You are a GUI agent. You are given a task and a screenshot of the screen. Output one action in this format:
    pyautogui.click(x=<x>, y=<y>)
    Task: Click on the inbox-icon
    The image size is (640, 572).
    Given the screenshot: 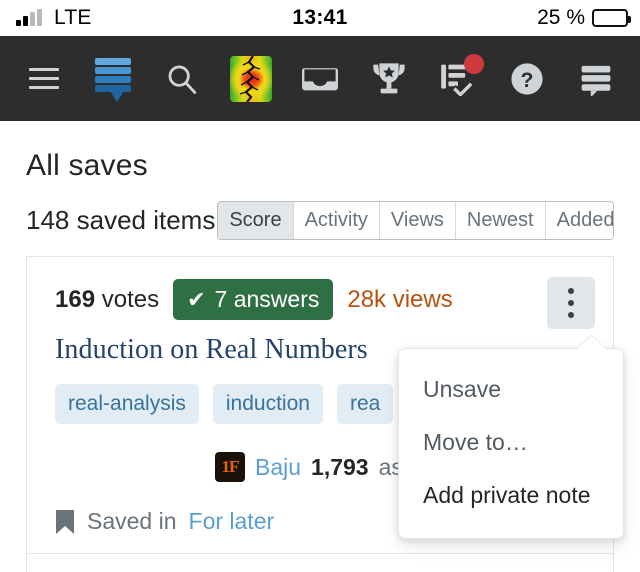 What is the action you would take?
    pyautogui.click(x=320, y=79)
    